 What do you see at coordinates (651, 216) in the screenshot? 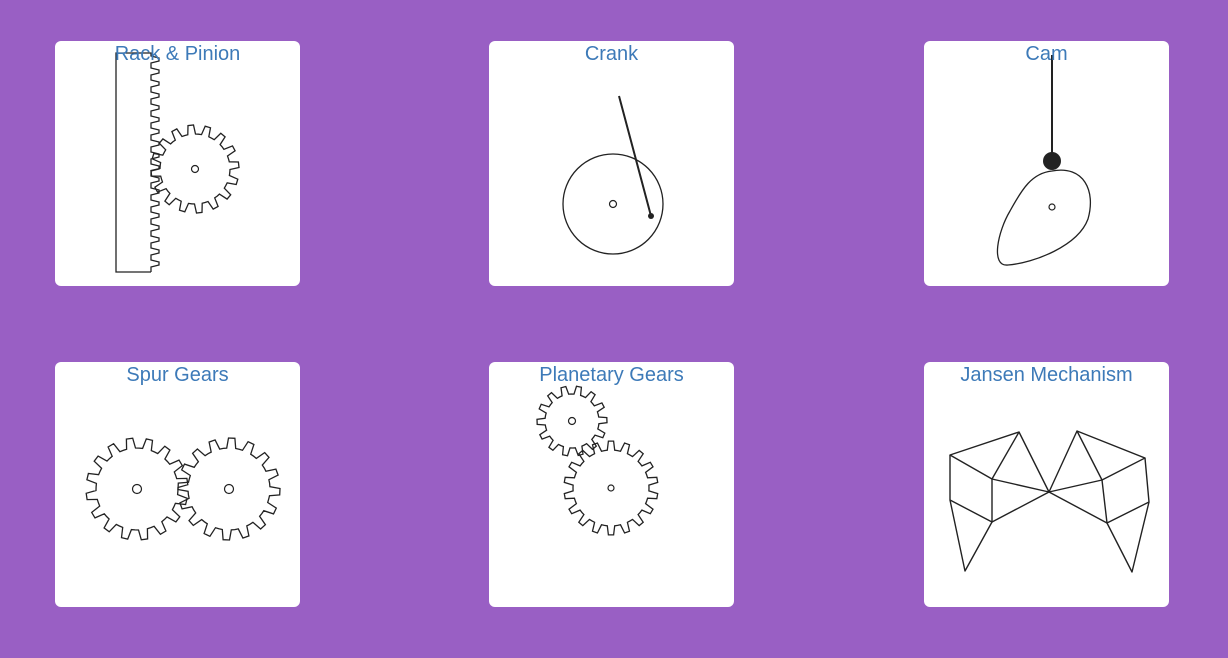
I see `crank-pin` at bounding box center [651, 216].